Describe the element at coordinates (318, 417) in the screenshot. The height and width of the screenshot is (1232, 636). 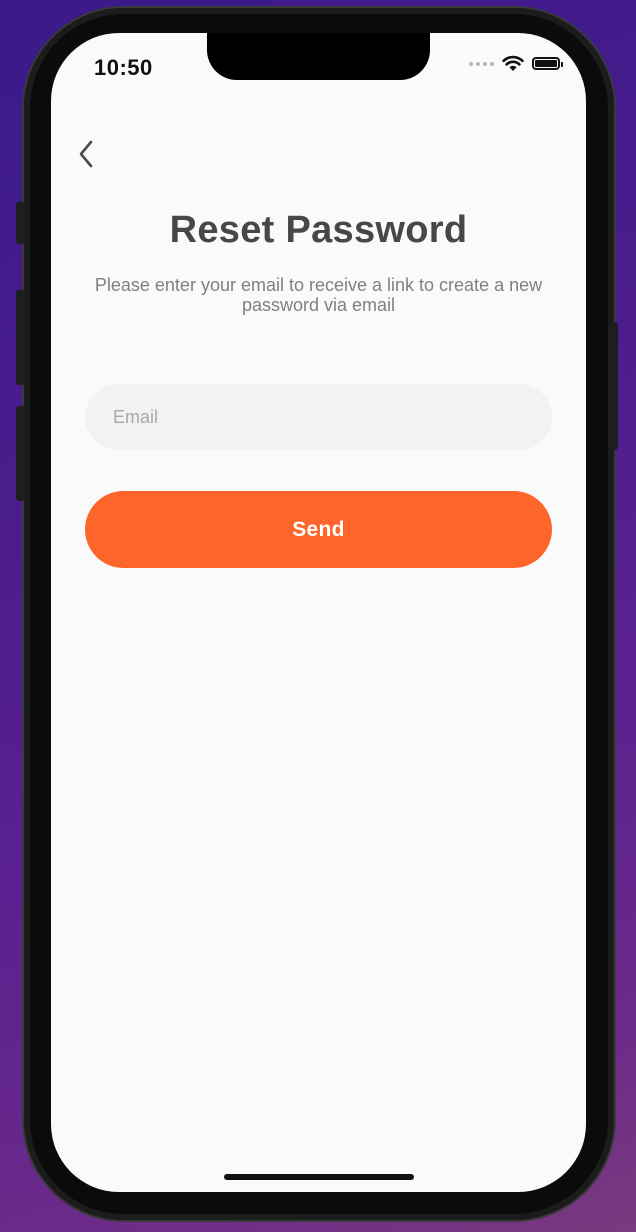
I see `email-field` at that location.